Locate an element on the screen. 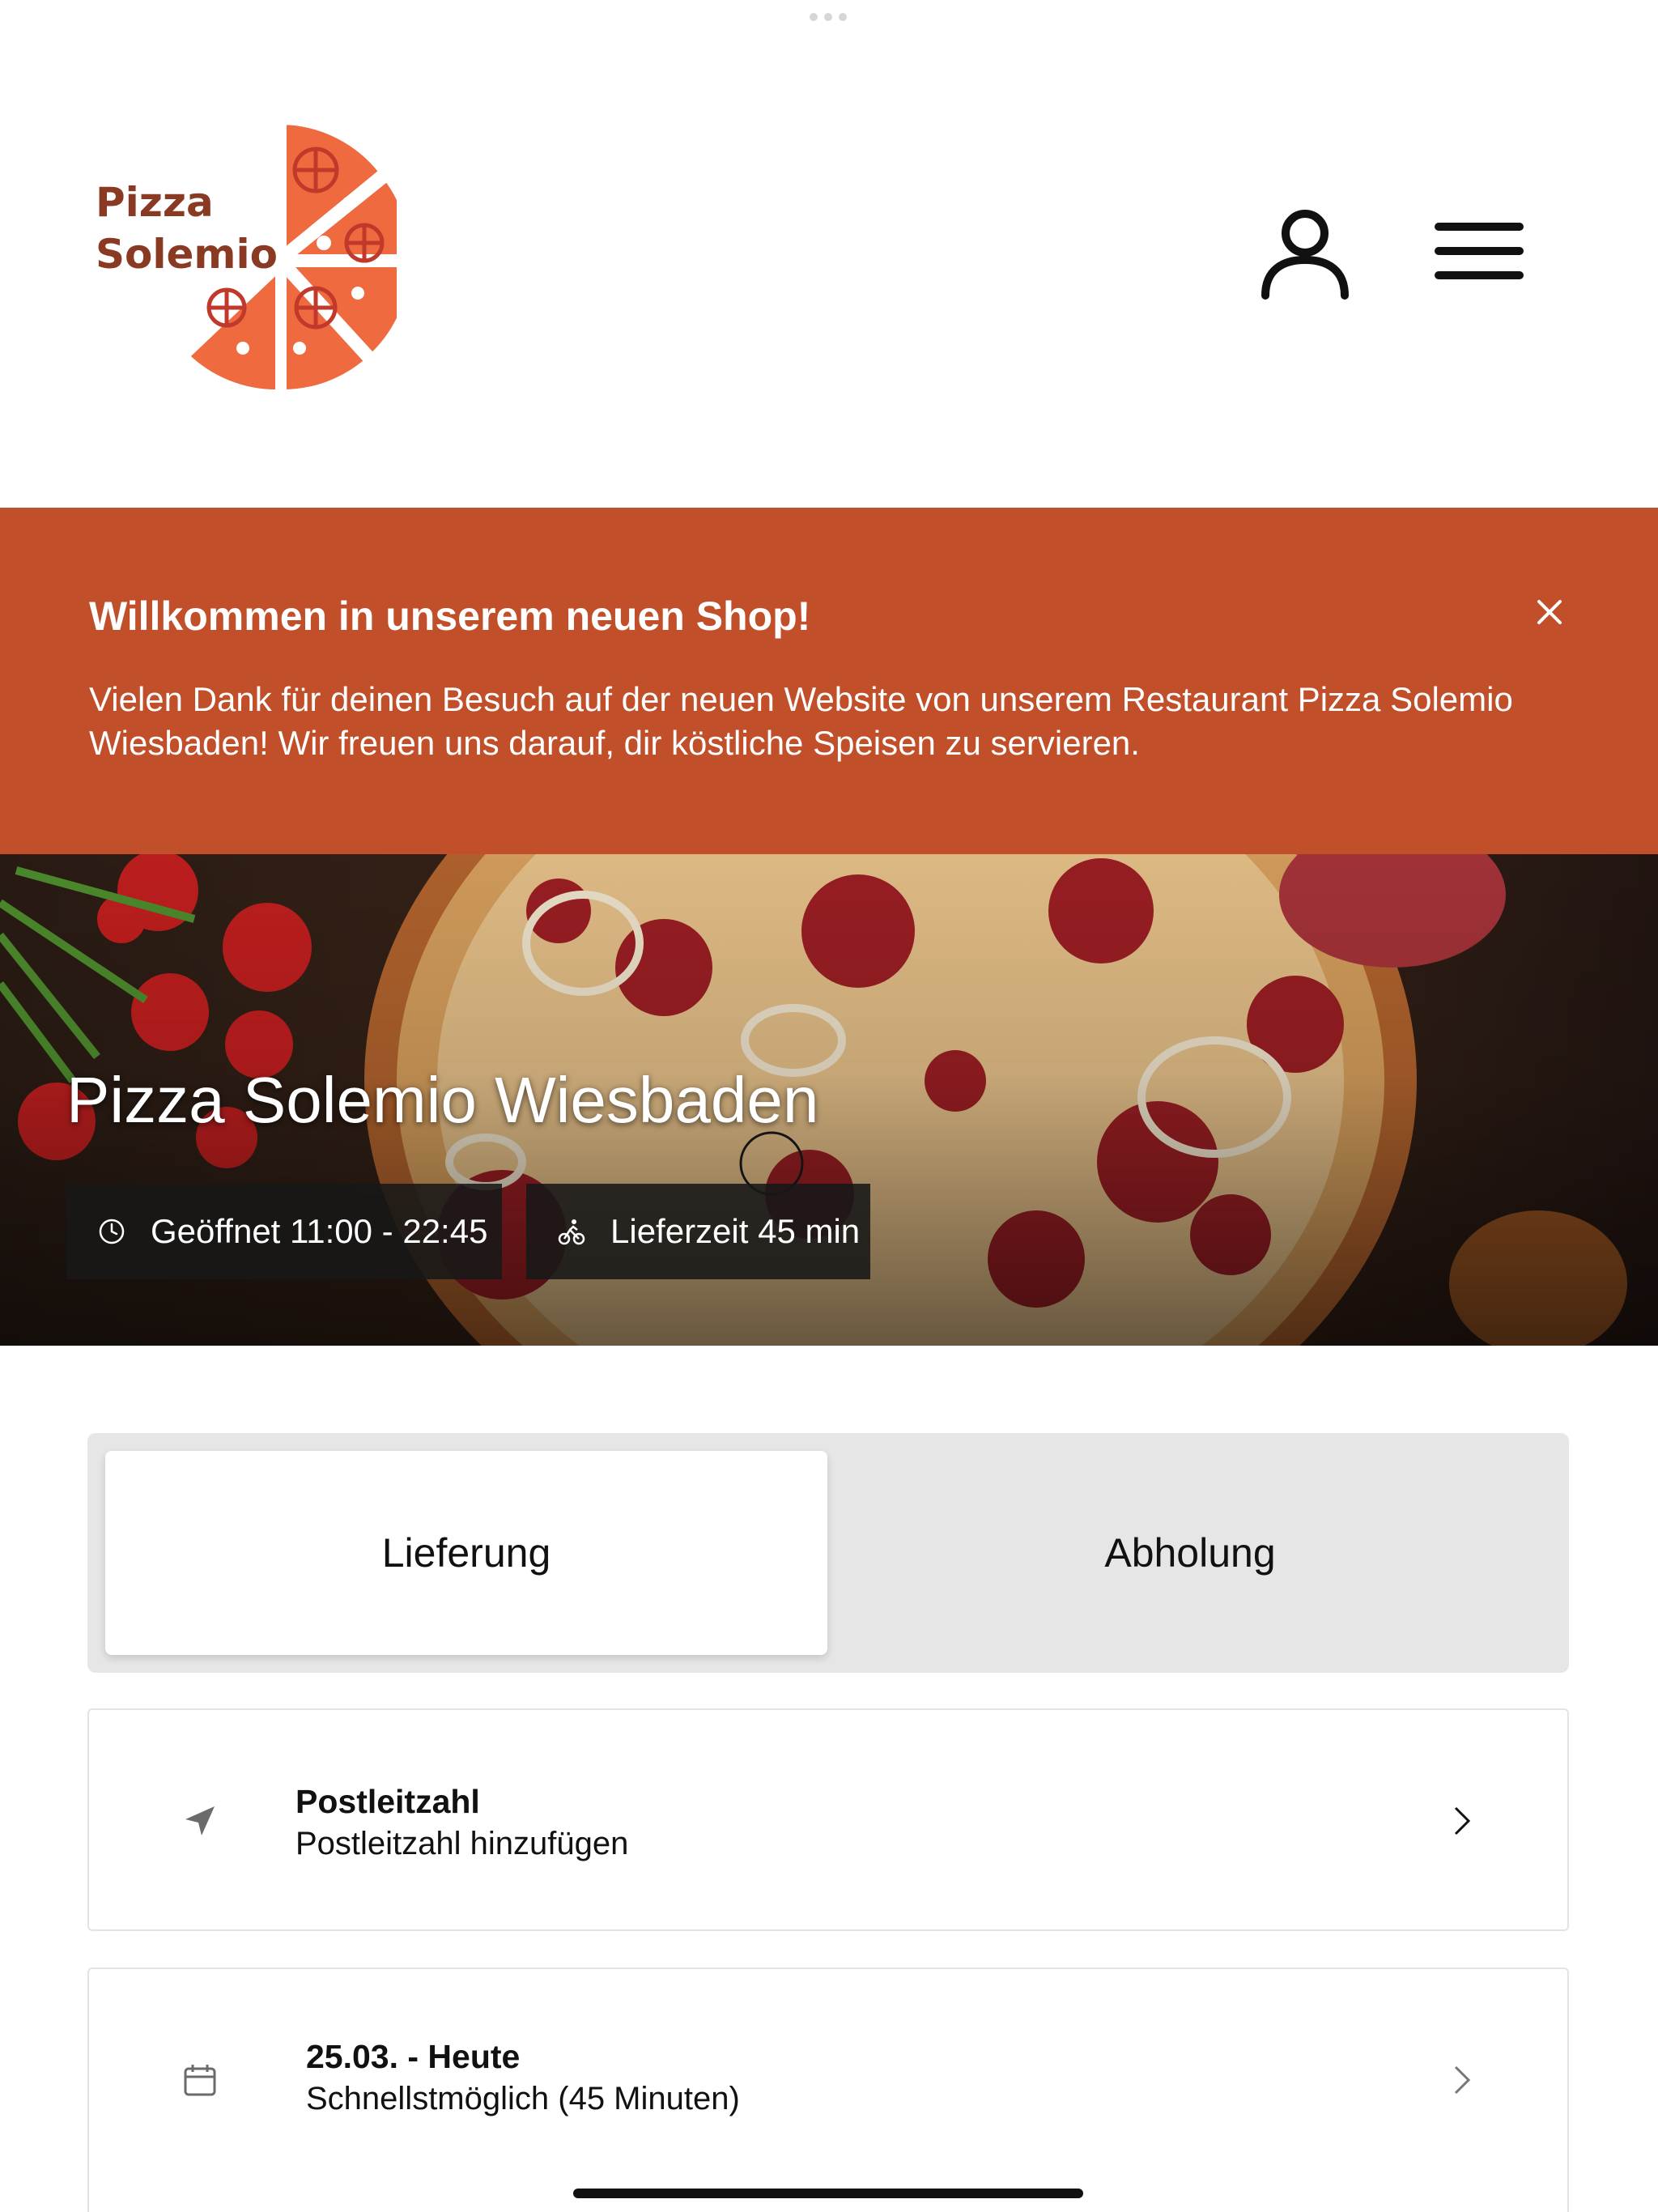  pizza-solemio-logo: Pizza Solemio is located at coordinates (243, 253).